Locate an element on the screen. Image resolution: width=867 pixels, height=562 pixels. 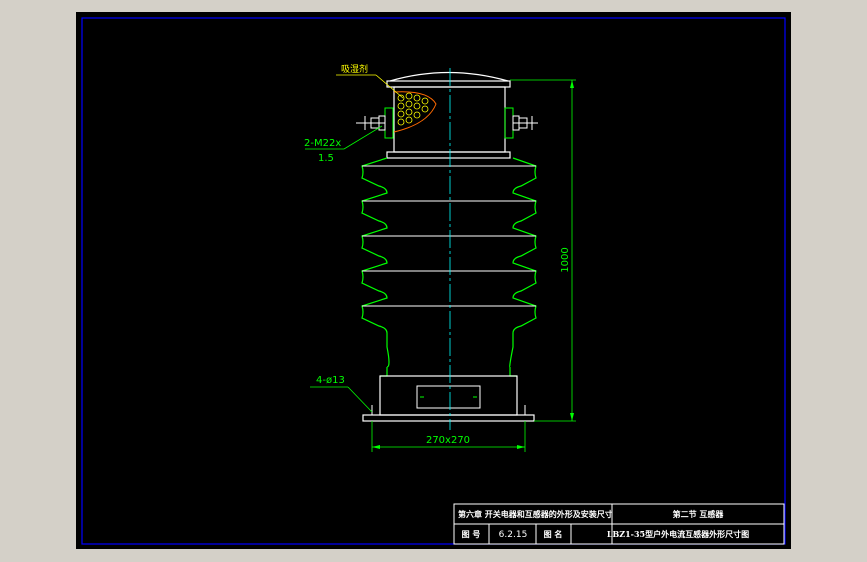
chapter-title: 第六章 开关电器和互感器的外形及安装尺寸 is located at coordinates (535, 514).